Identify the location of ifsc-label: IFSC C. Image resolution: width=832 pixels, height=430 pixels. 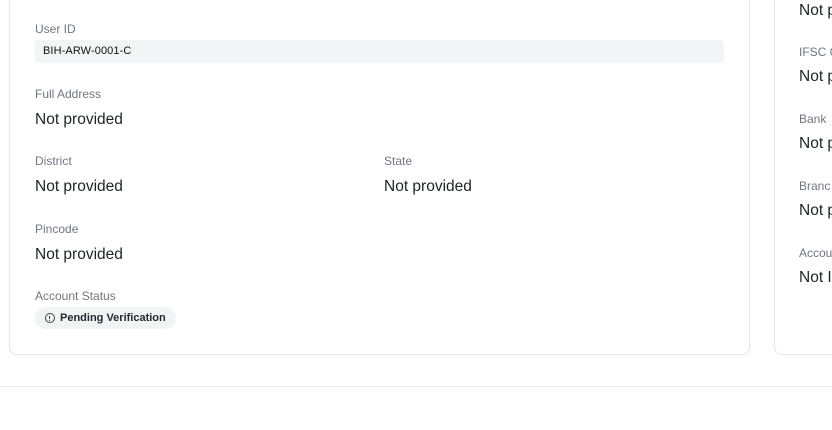
(815, 52).